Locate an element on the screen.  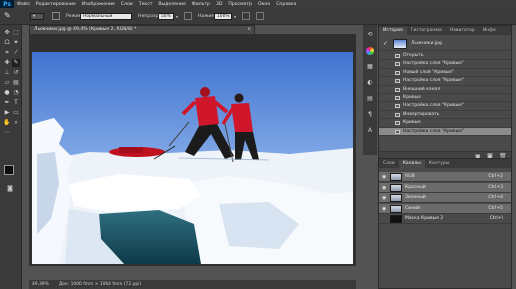
swatches-panel-icon: ▦ is located at coordinates (370, 67).